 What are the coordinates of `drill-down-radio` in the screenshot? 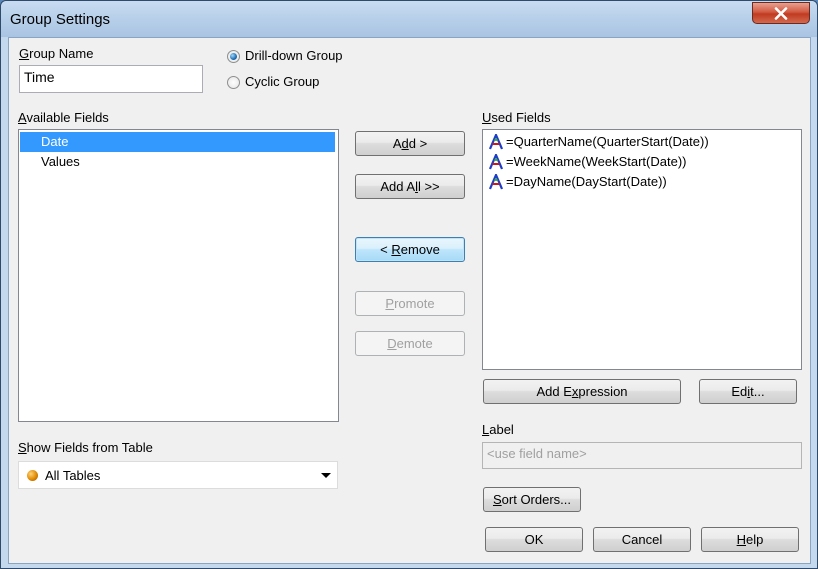 It's located at (233, 56).